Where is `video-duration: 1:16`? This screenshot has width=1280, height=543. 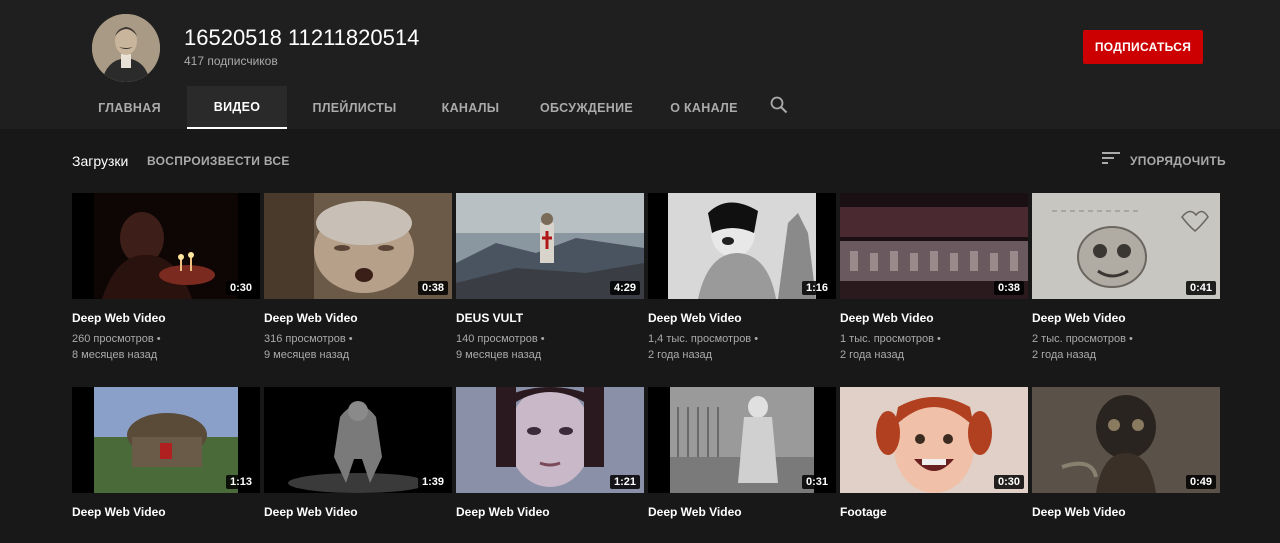 video-duration: 1:16 is located at coordinates (816, 288).